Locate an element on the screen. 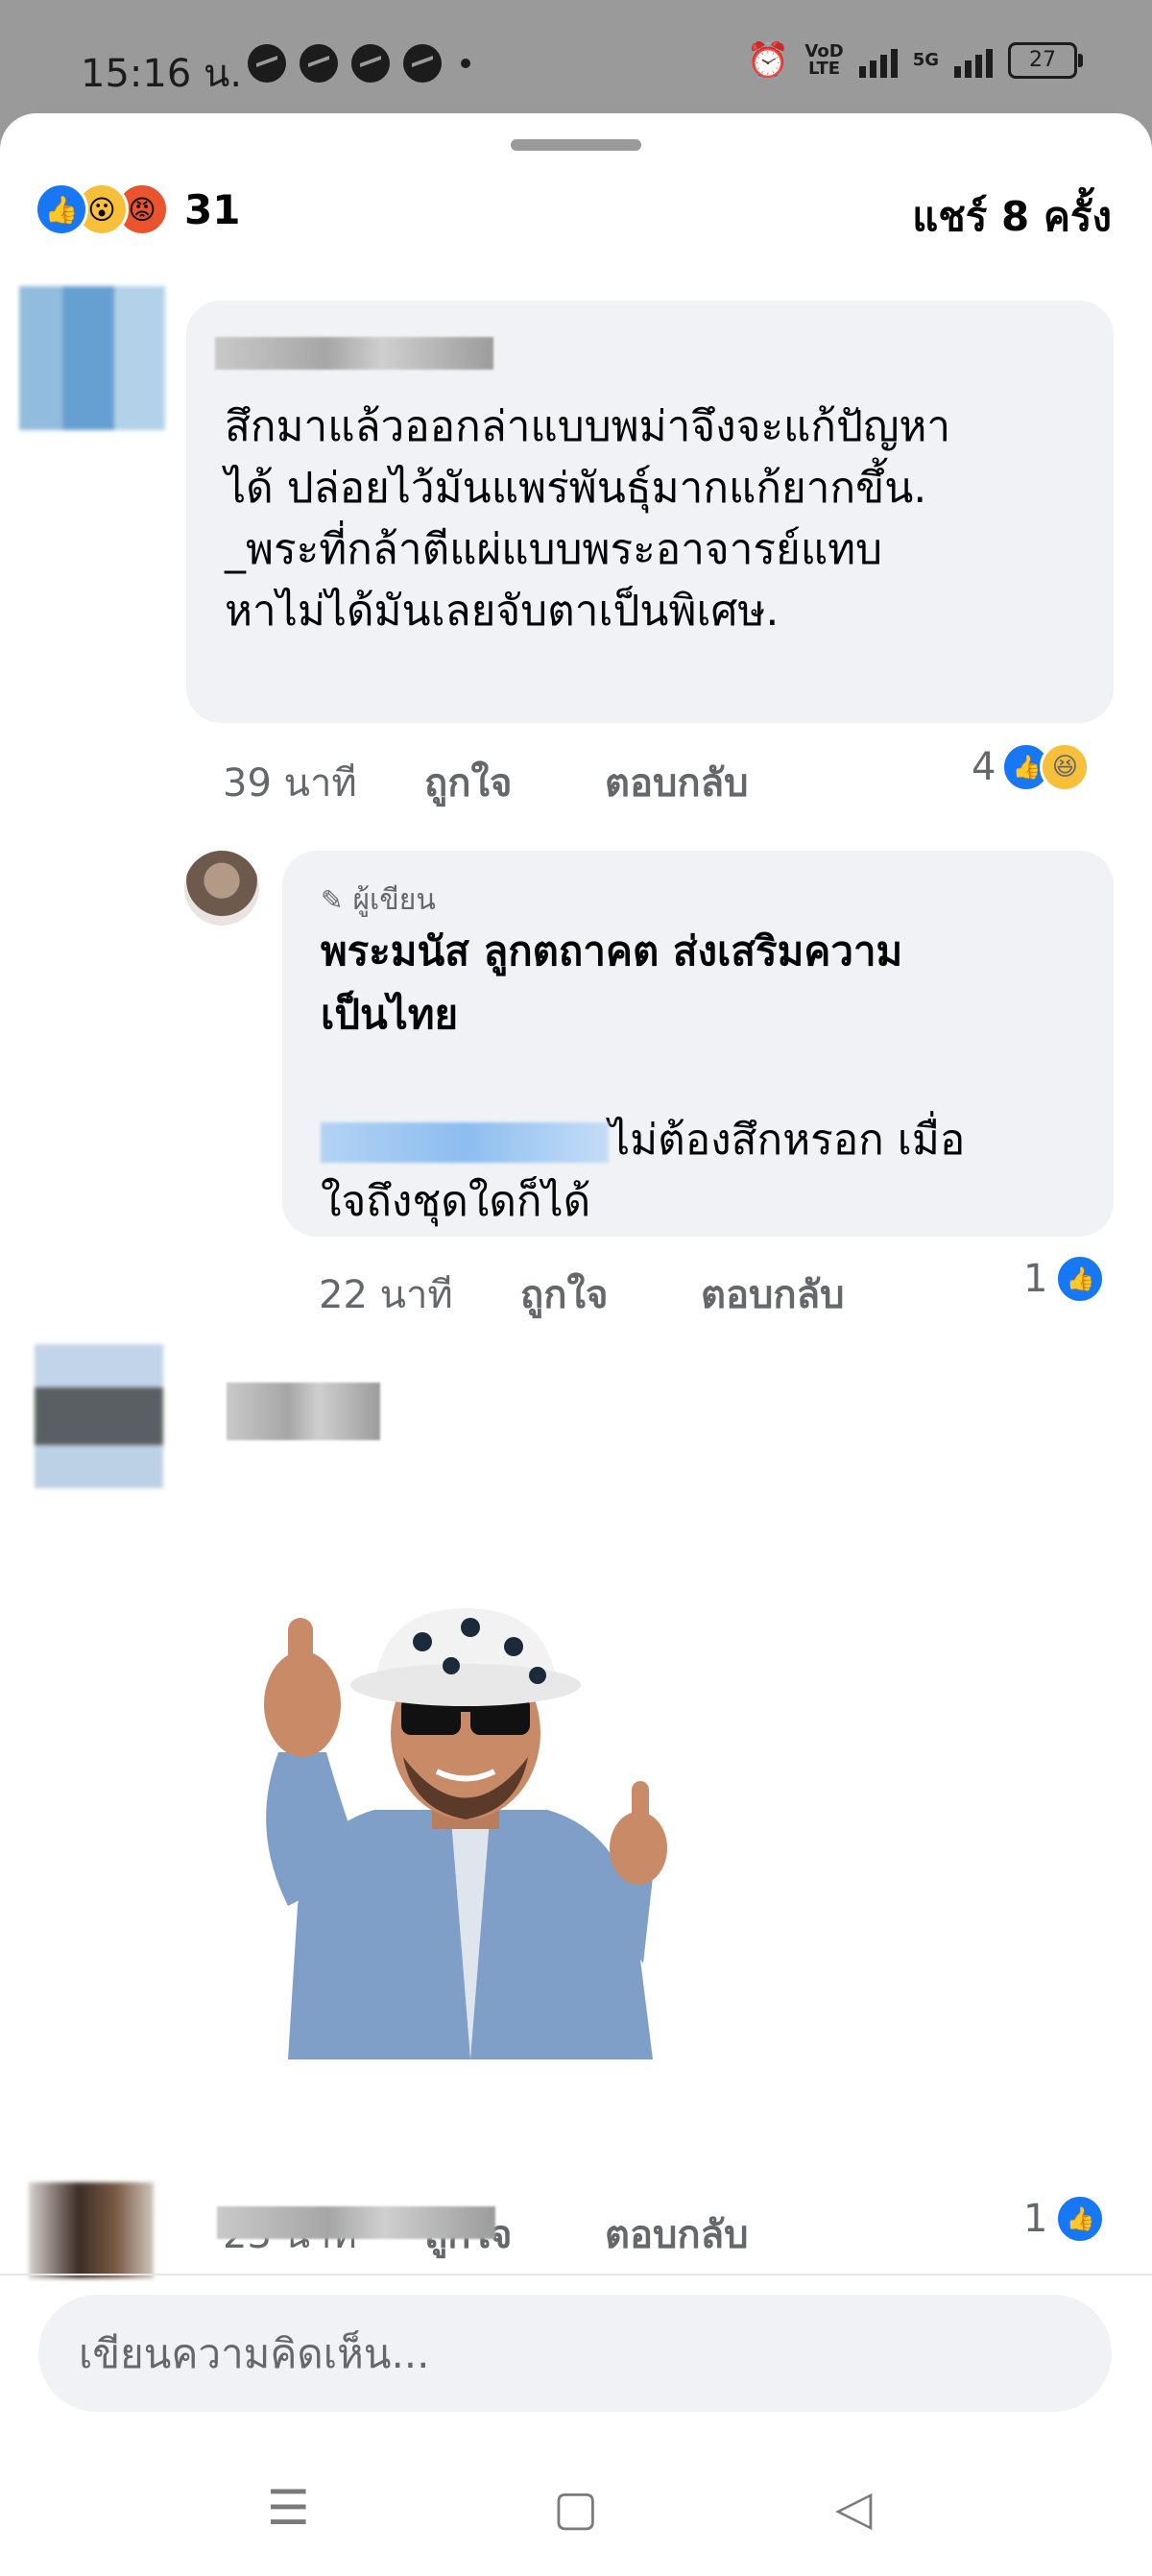 Image resolution: width=1152 pixels, height=2576 pixels. volte-indicator: VoD LTE is located at coordinates (824, 60).